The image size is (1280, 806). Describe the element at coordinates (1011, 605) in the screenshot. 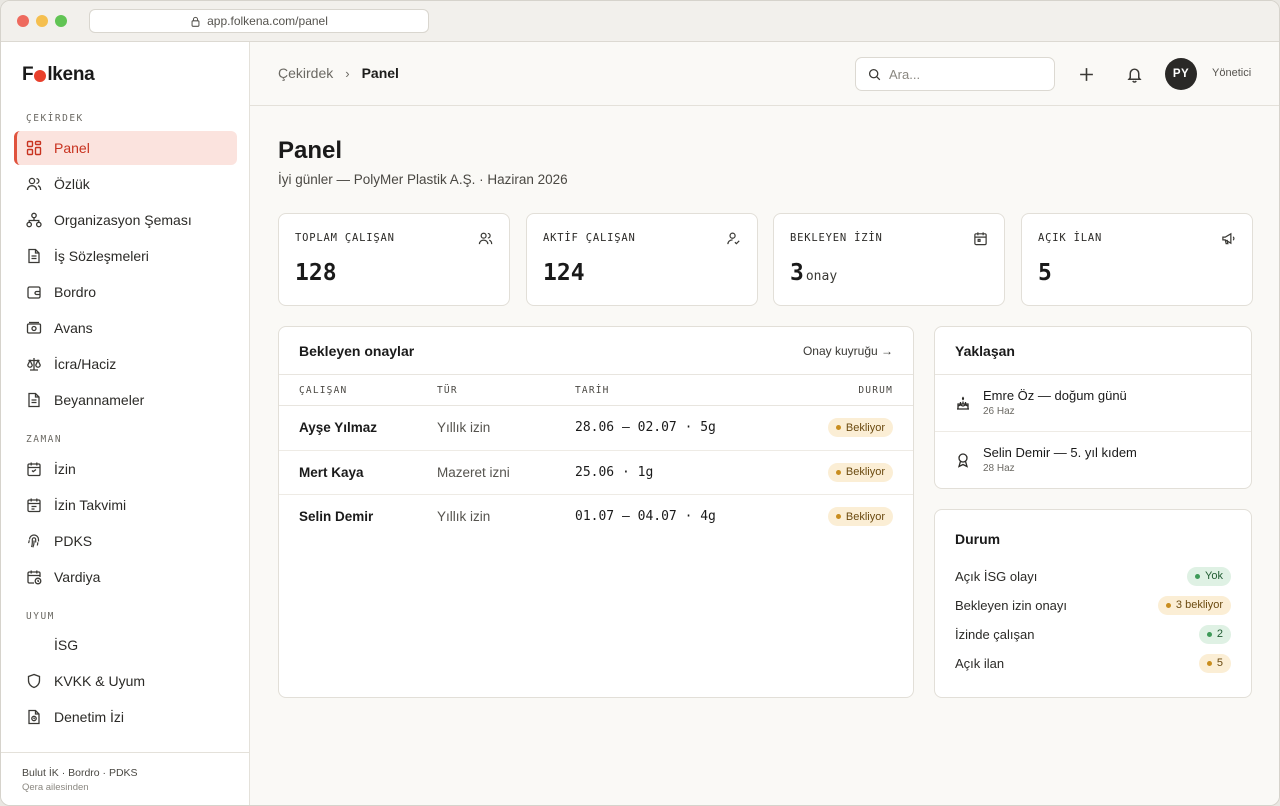

I see `status-row-label: Bekleyen izin onayı` at that location.